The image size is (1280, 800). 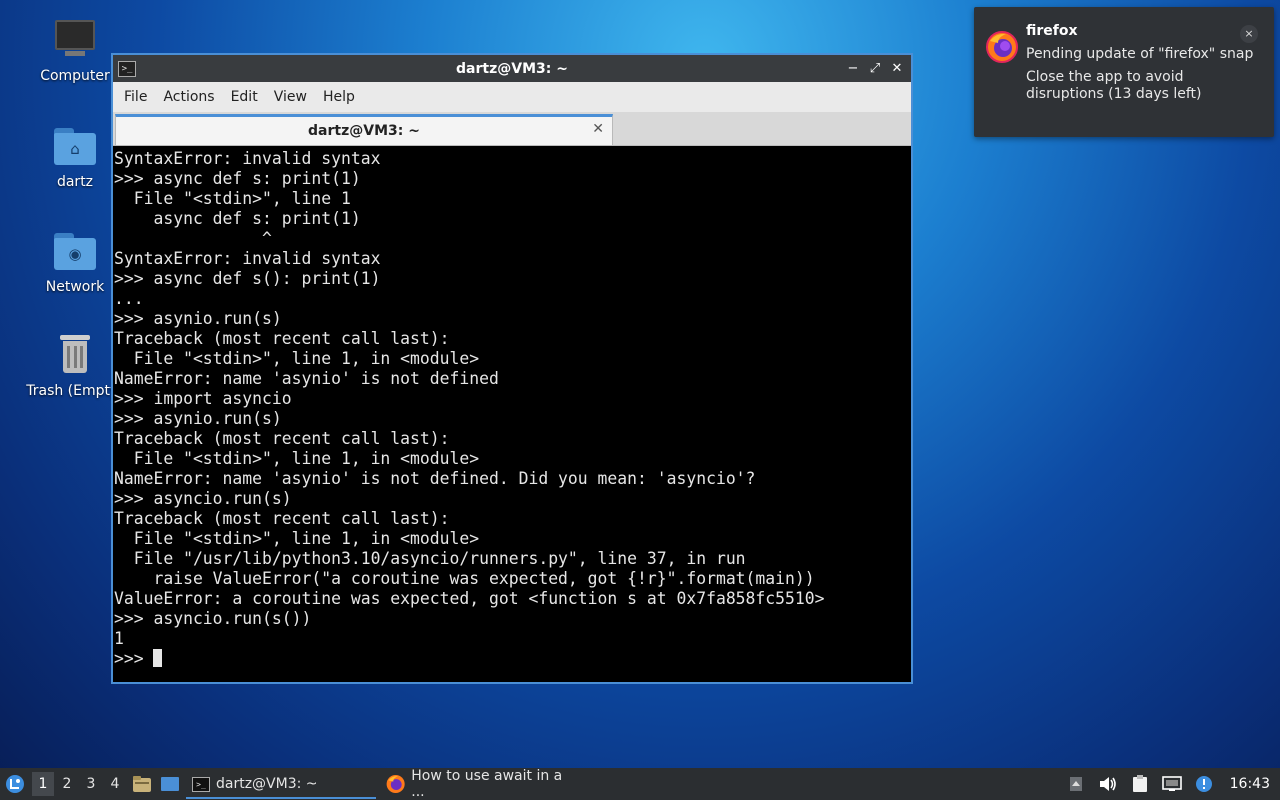 What do you see at coordinates (1204, 784) in the screenshot?
I see `update-notifier-icon` at bounding box center [1204, 784].